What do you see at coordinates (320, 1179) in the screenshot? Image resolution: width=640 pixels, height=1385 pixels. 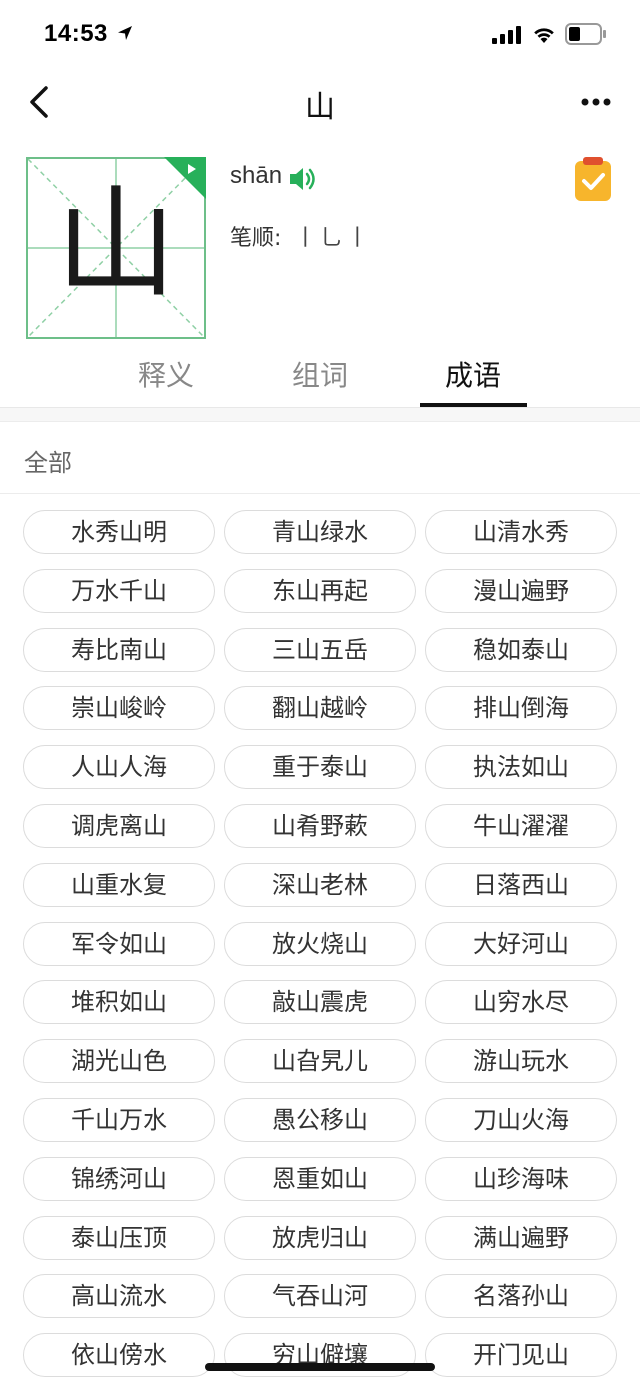 I see `idiom-chip: 恩重如山` at bounding box center [320, 1179].